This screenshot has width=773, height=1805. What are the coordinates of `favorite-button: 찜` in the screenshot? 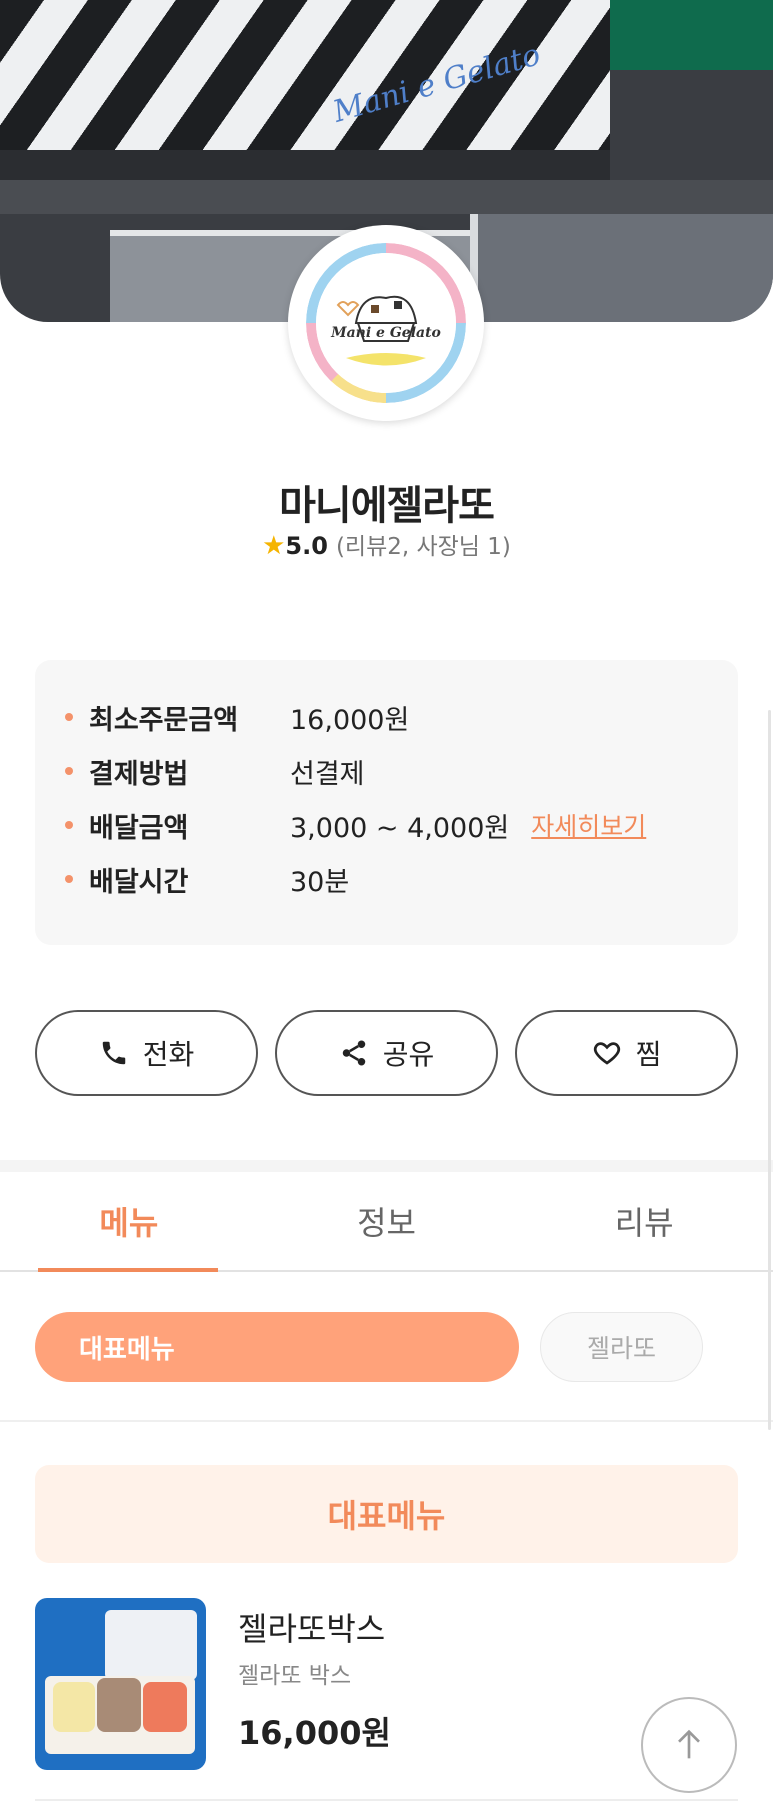 It's located at (626, 1053).